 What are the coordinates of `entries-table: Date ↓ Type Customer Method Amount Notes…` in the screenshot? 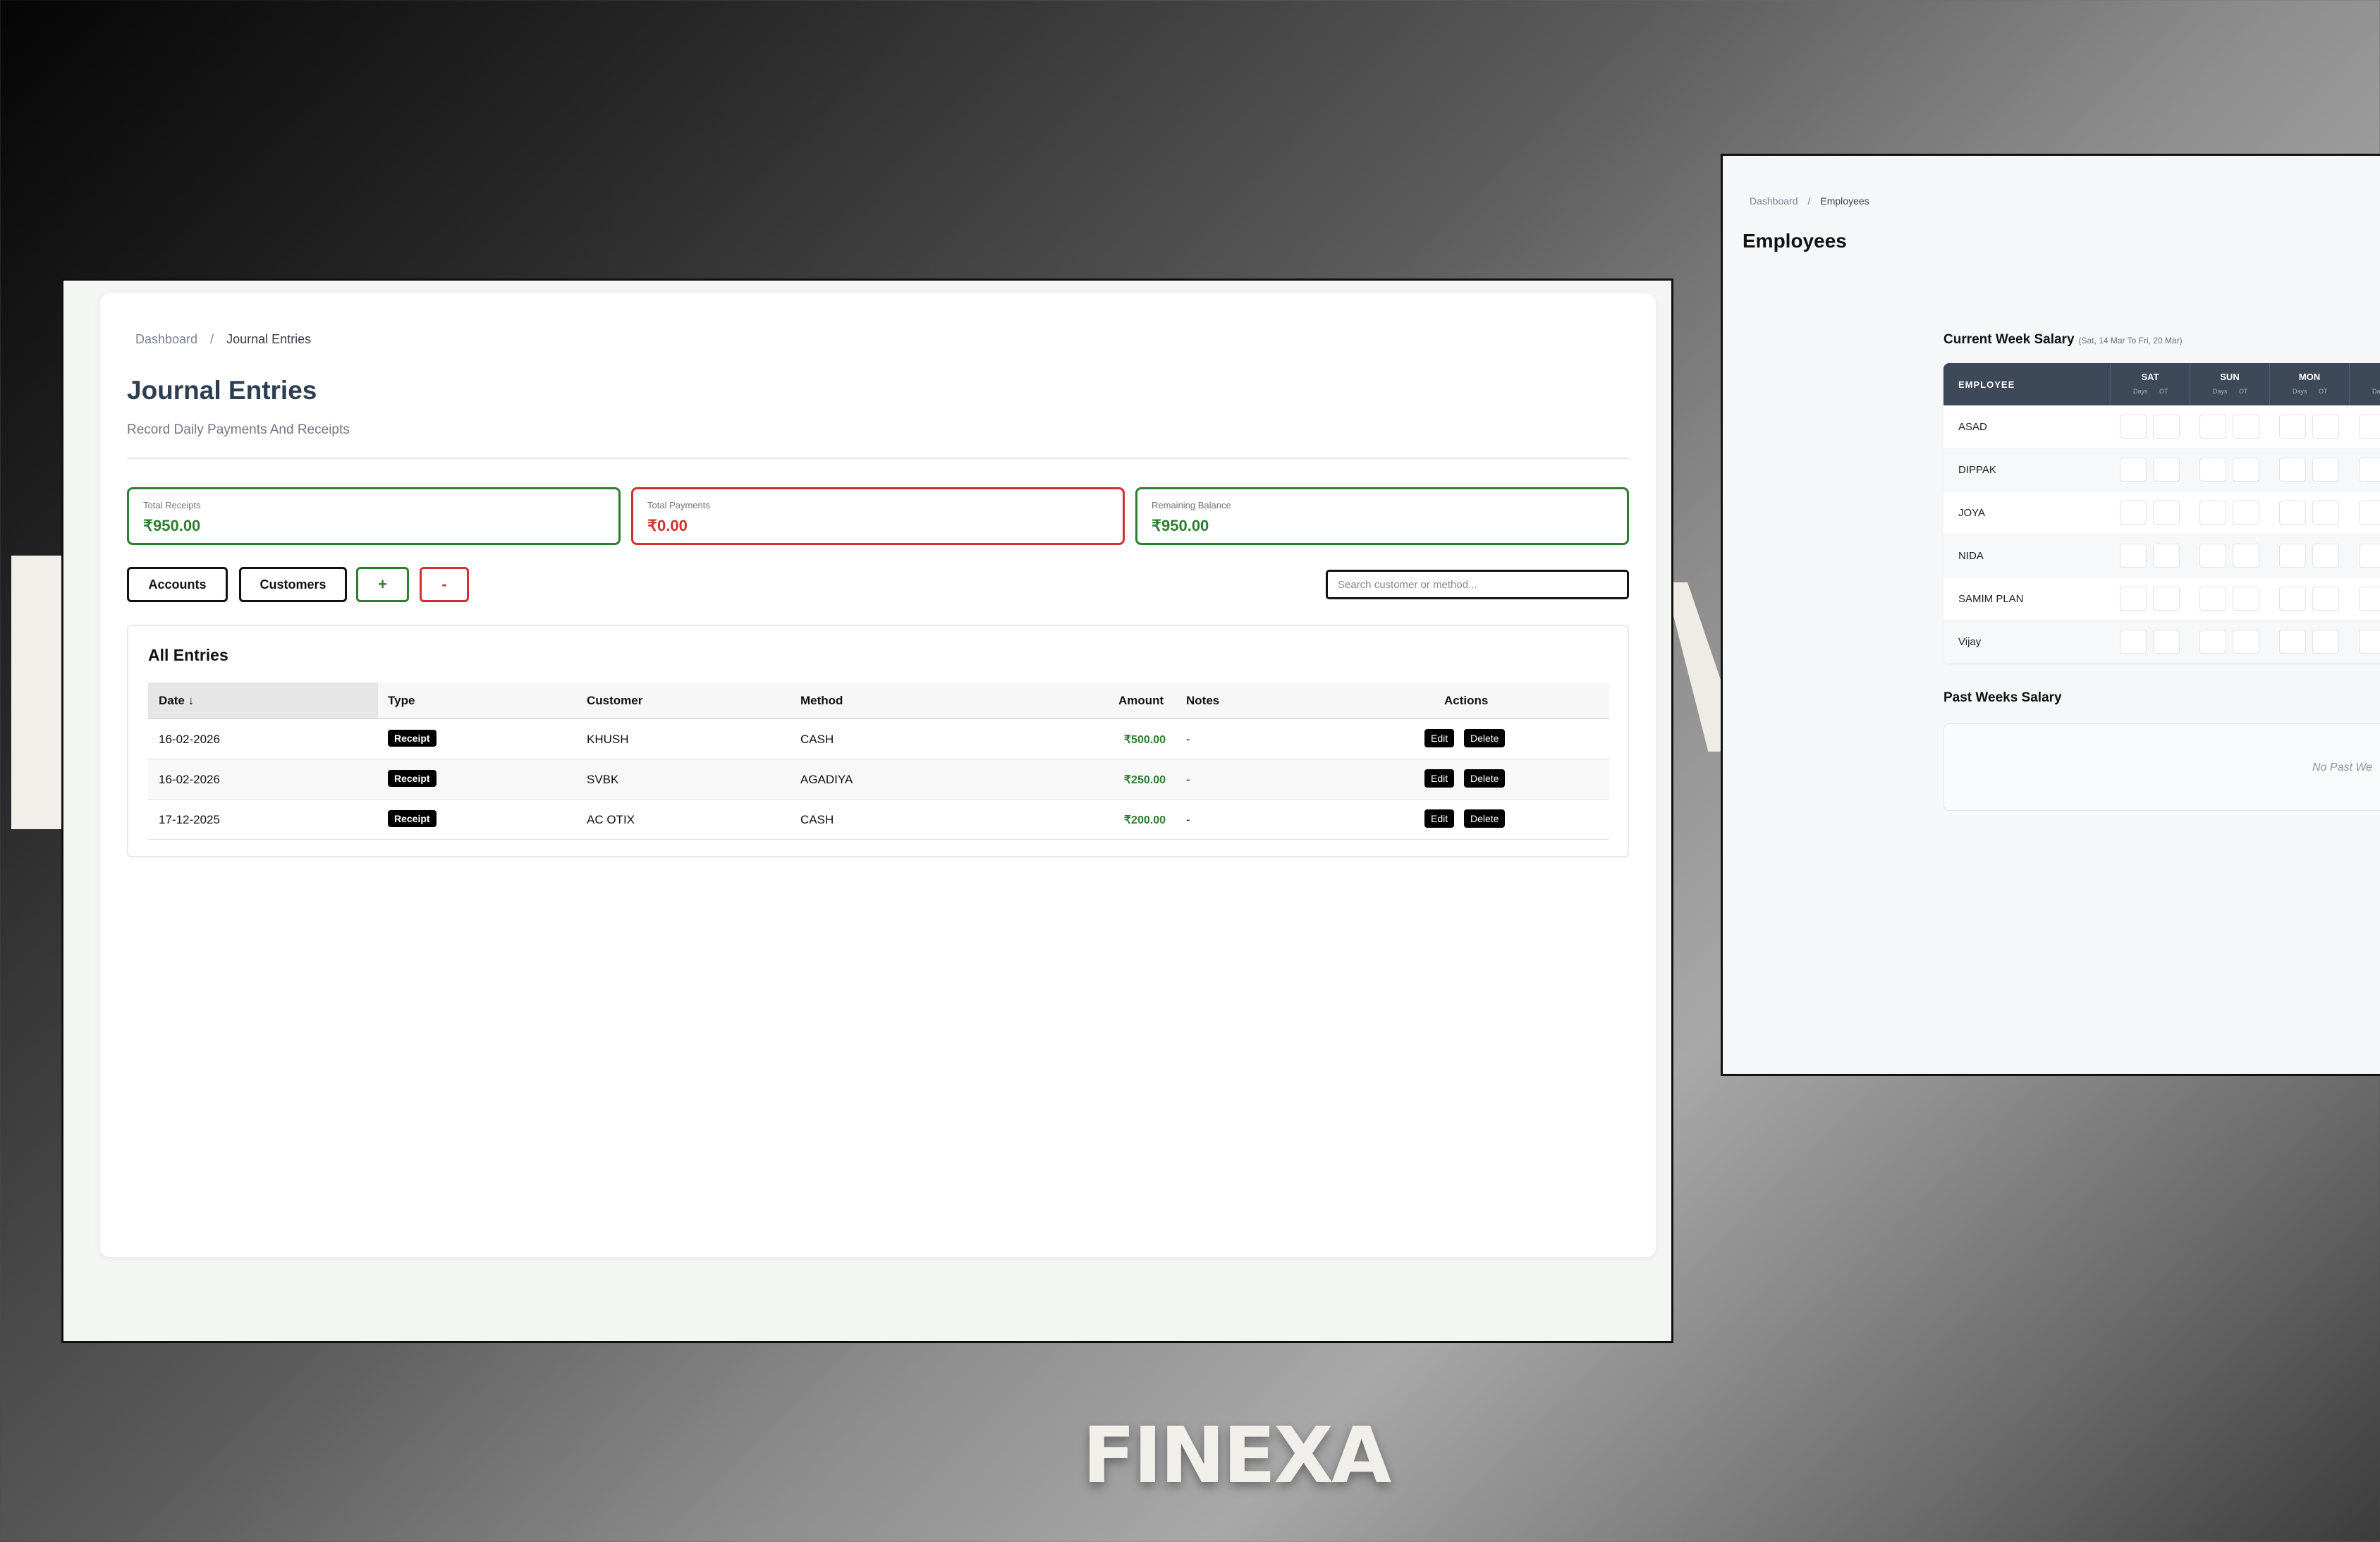 It's located at (878, 761).